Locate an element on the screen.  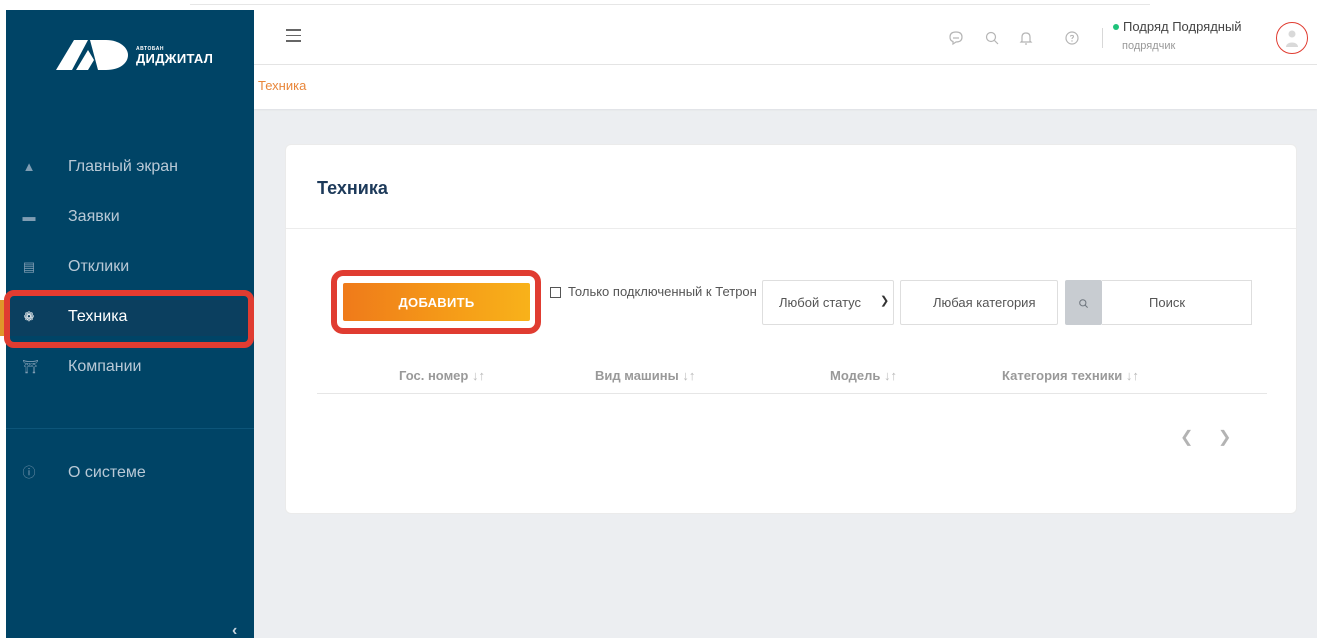
tetron-checkbox-label: Только подключенный к Тетрон is located at coordinates (662, 291).